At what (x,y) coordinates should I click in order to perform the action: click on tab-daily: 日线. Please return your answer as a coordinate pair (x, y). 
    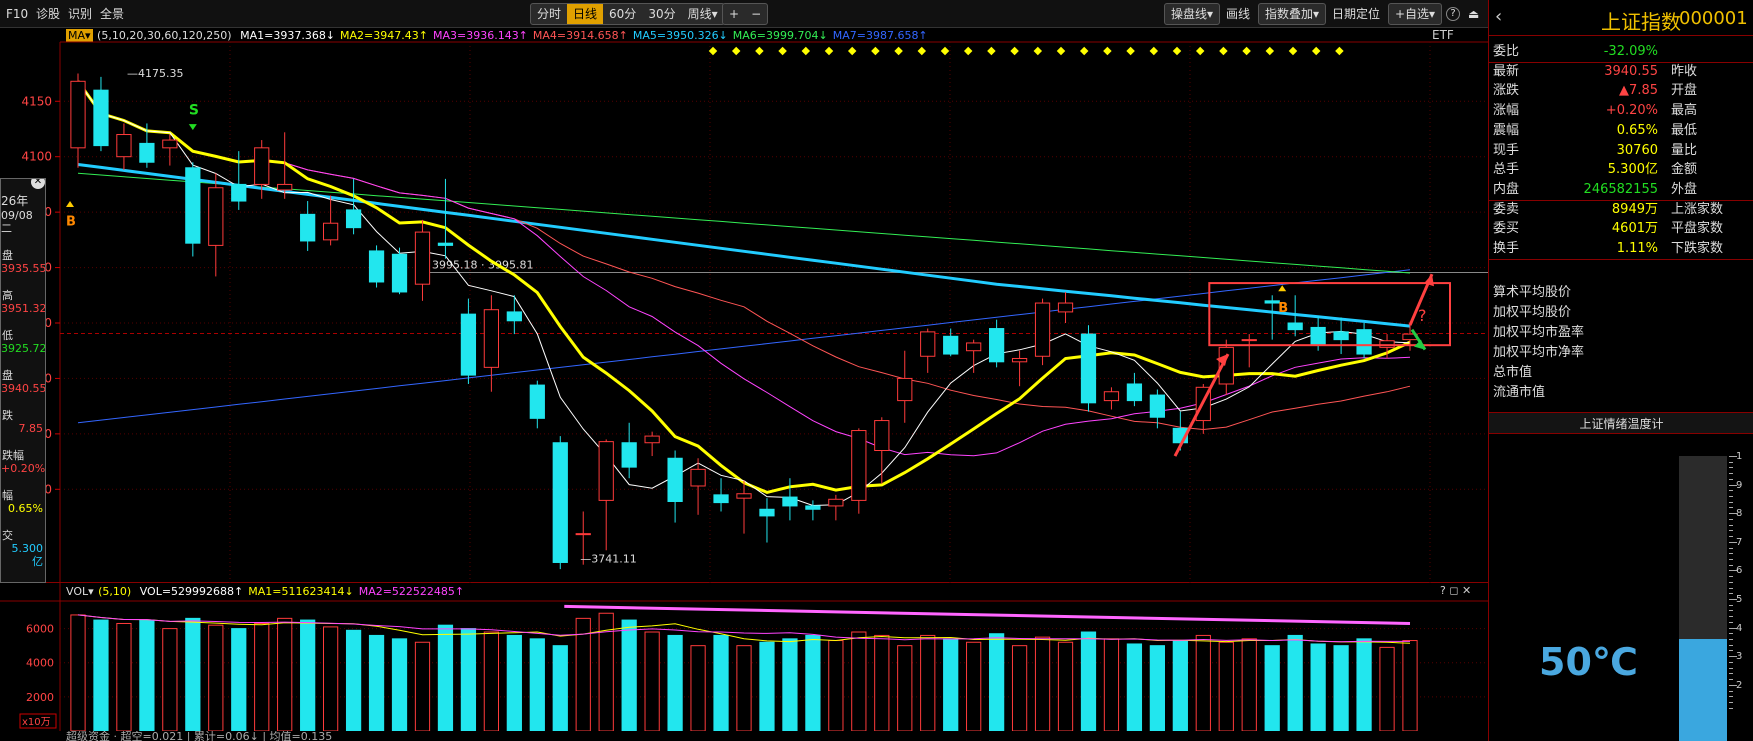
    Looking at the image, I should click on (585, 14).